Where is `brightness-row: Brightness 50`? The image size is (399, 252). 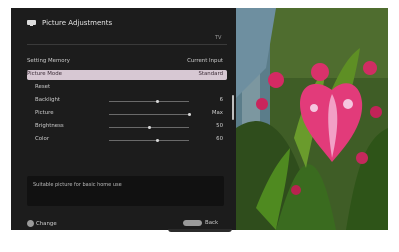
brightness-row: Brightness 50 is located at coordinates (127, 127).